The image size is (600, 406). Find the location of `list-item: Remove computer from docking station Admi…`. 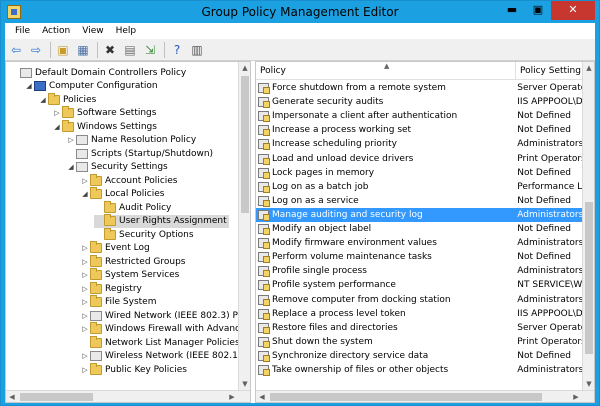

list-item: Remove computer from docking station Admi… is located at coordinates (419, 300).